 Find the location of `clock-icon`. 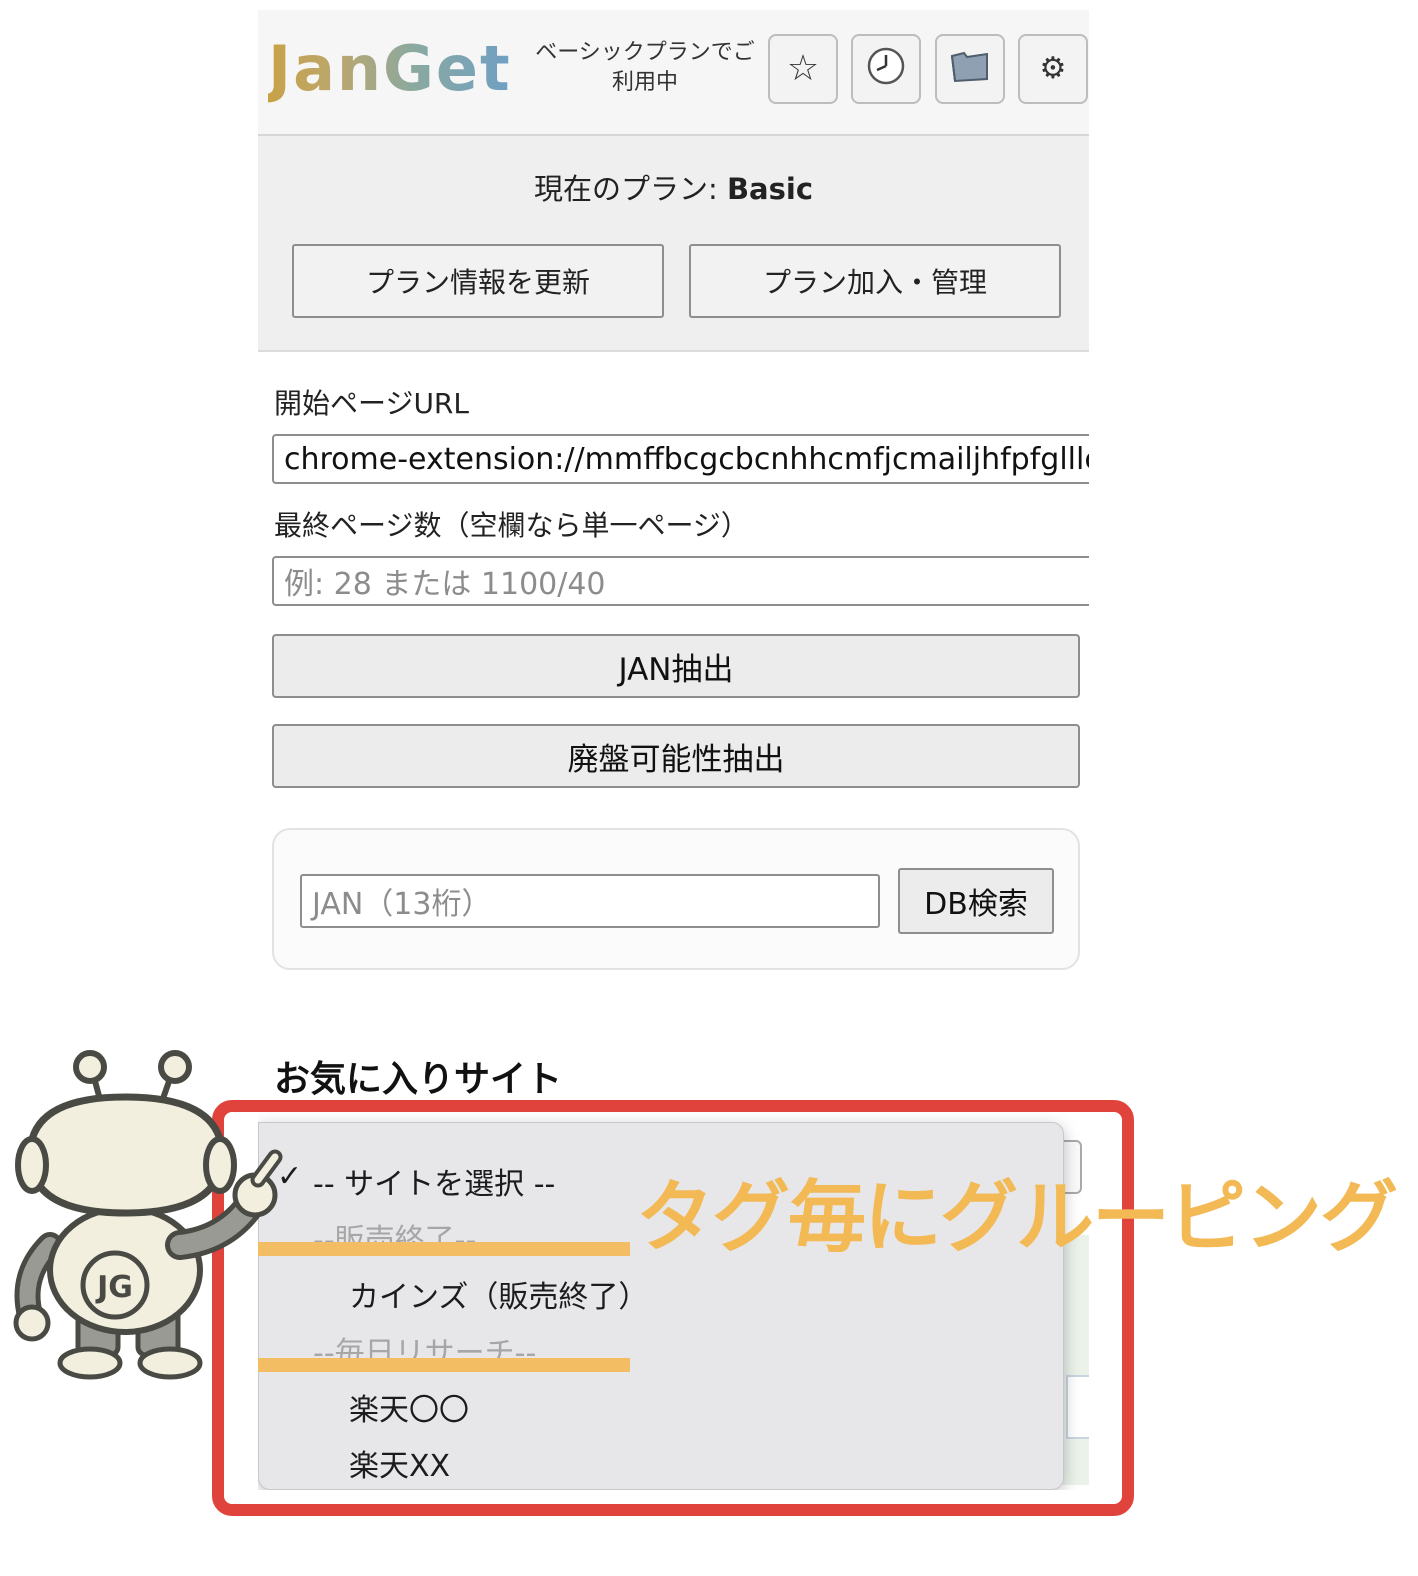

clock-icon is located at coordinates (886, 69).